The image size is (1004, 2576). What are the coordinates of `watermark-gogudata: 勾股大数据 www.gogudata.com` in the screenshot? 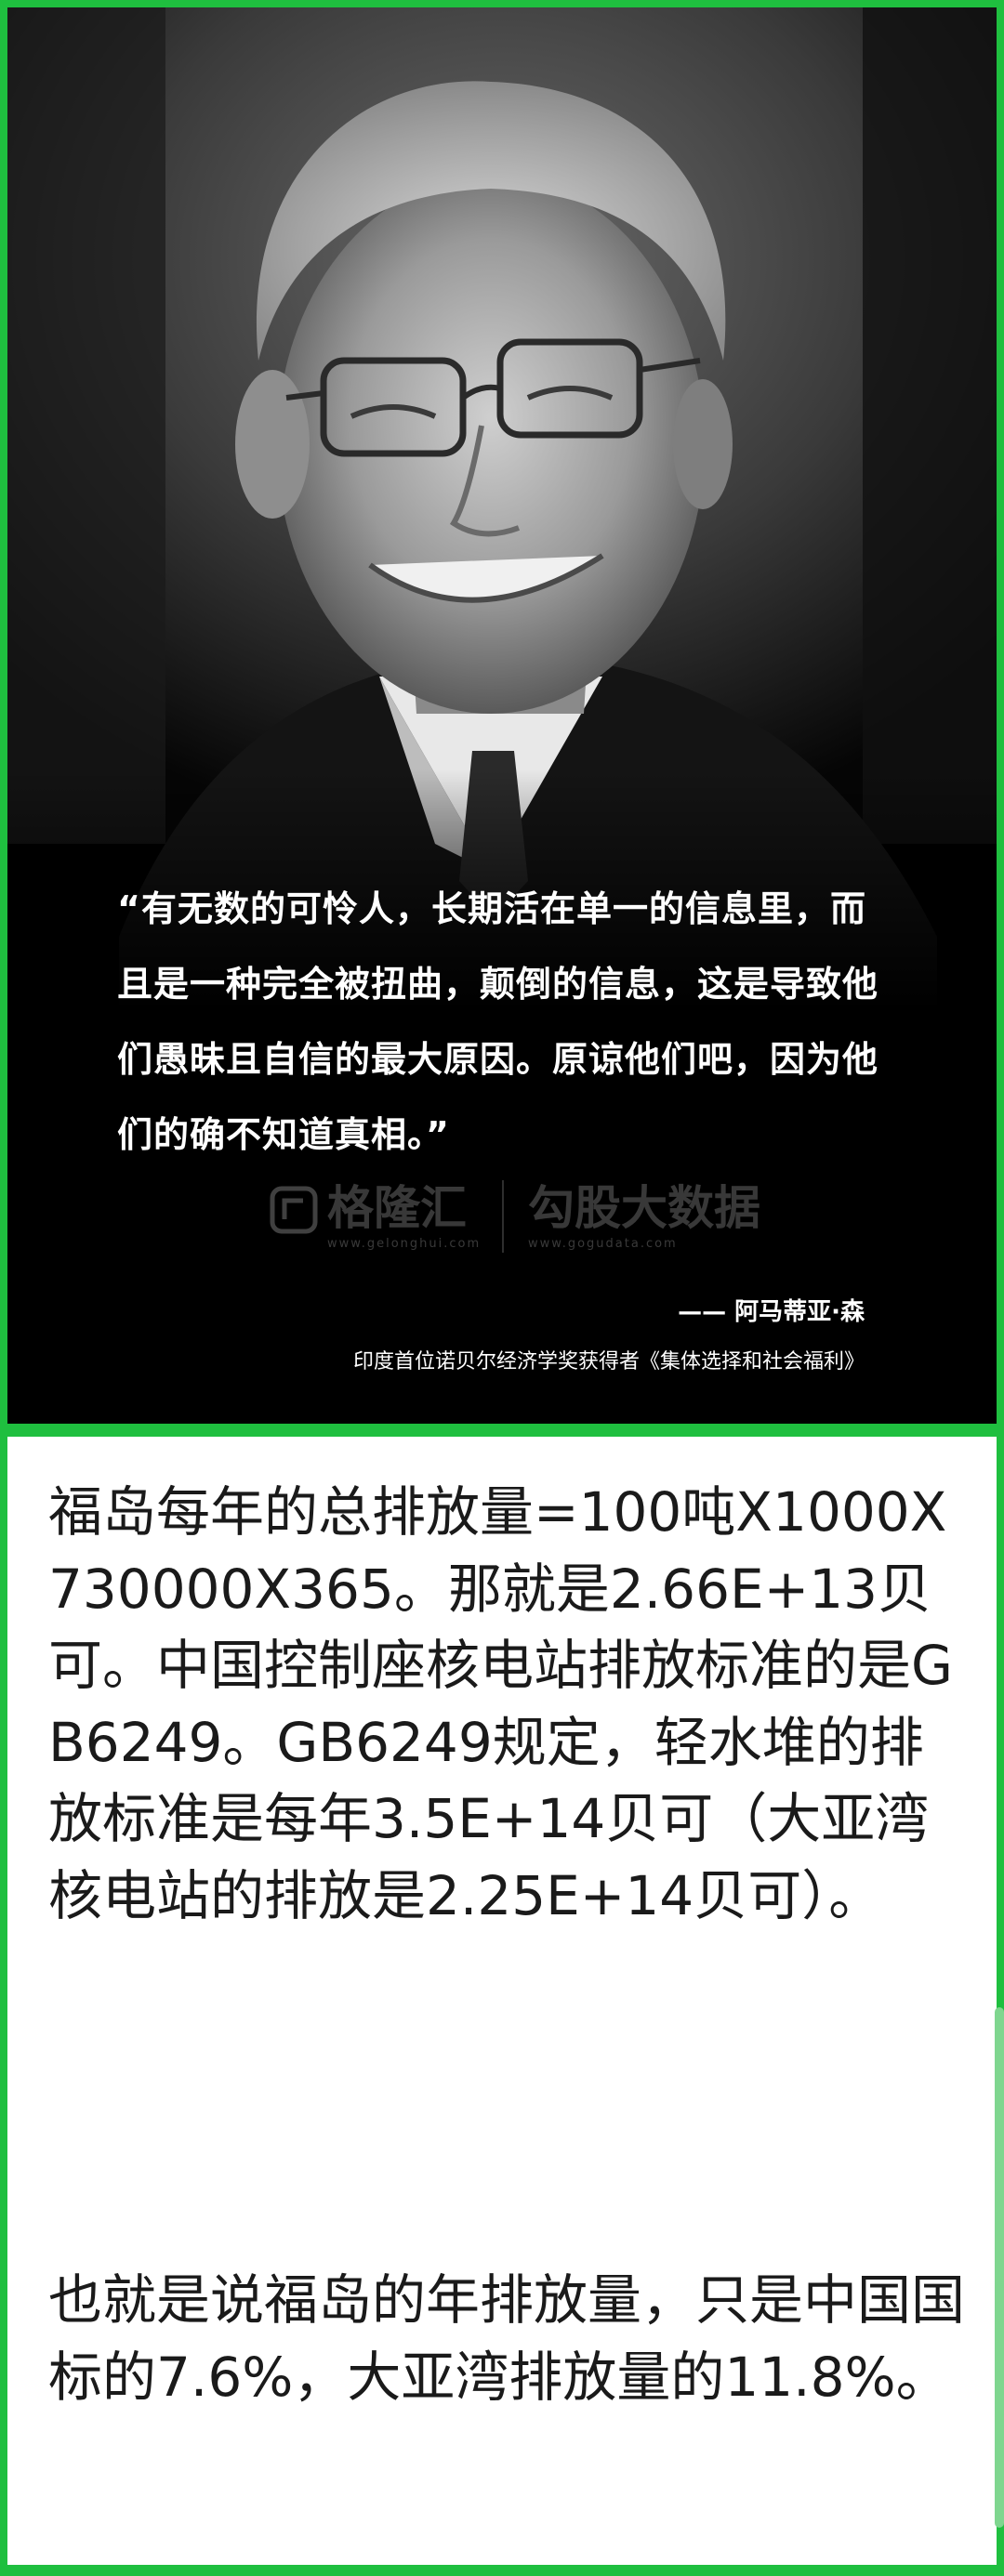 It's located at (649, 1222).